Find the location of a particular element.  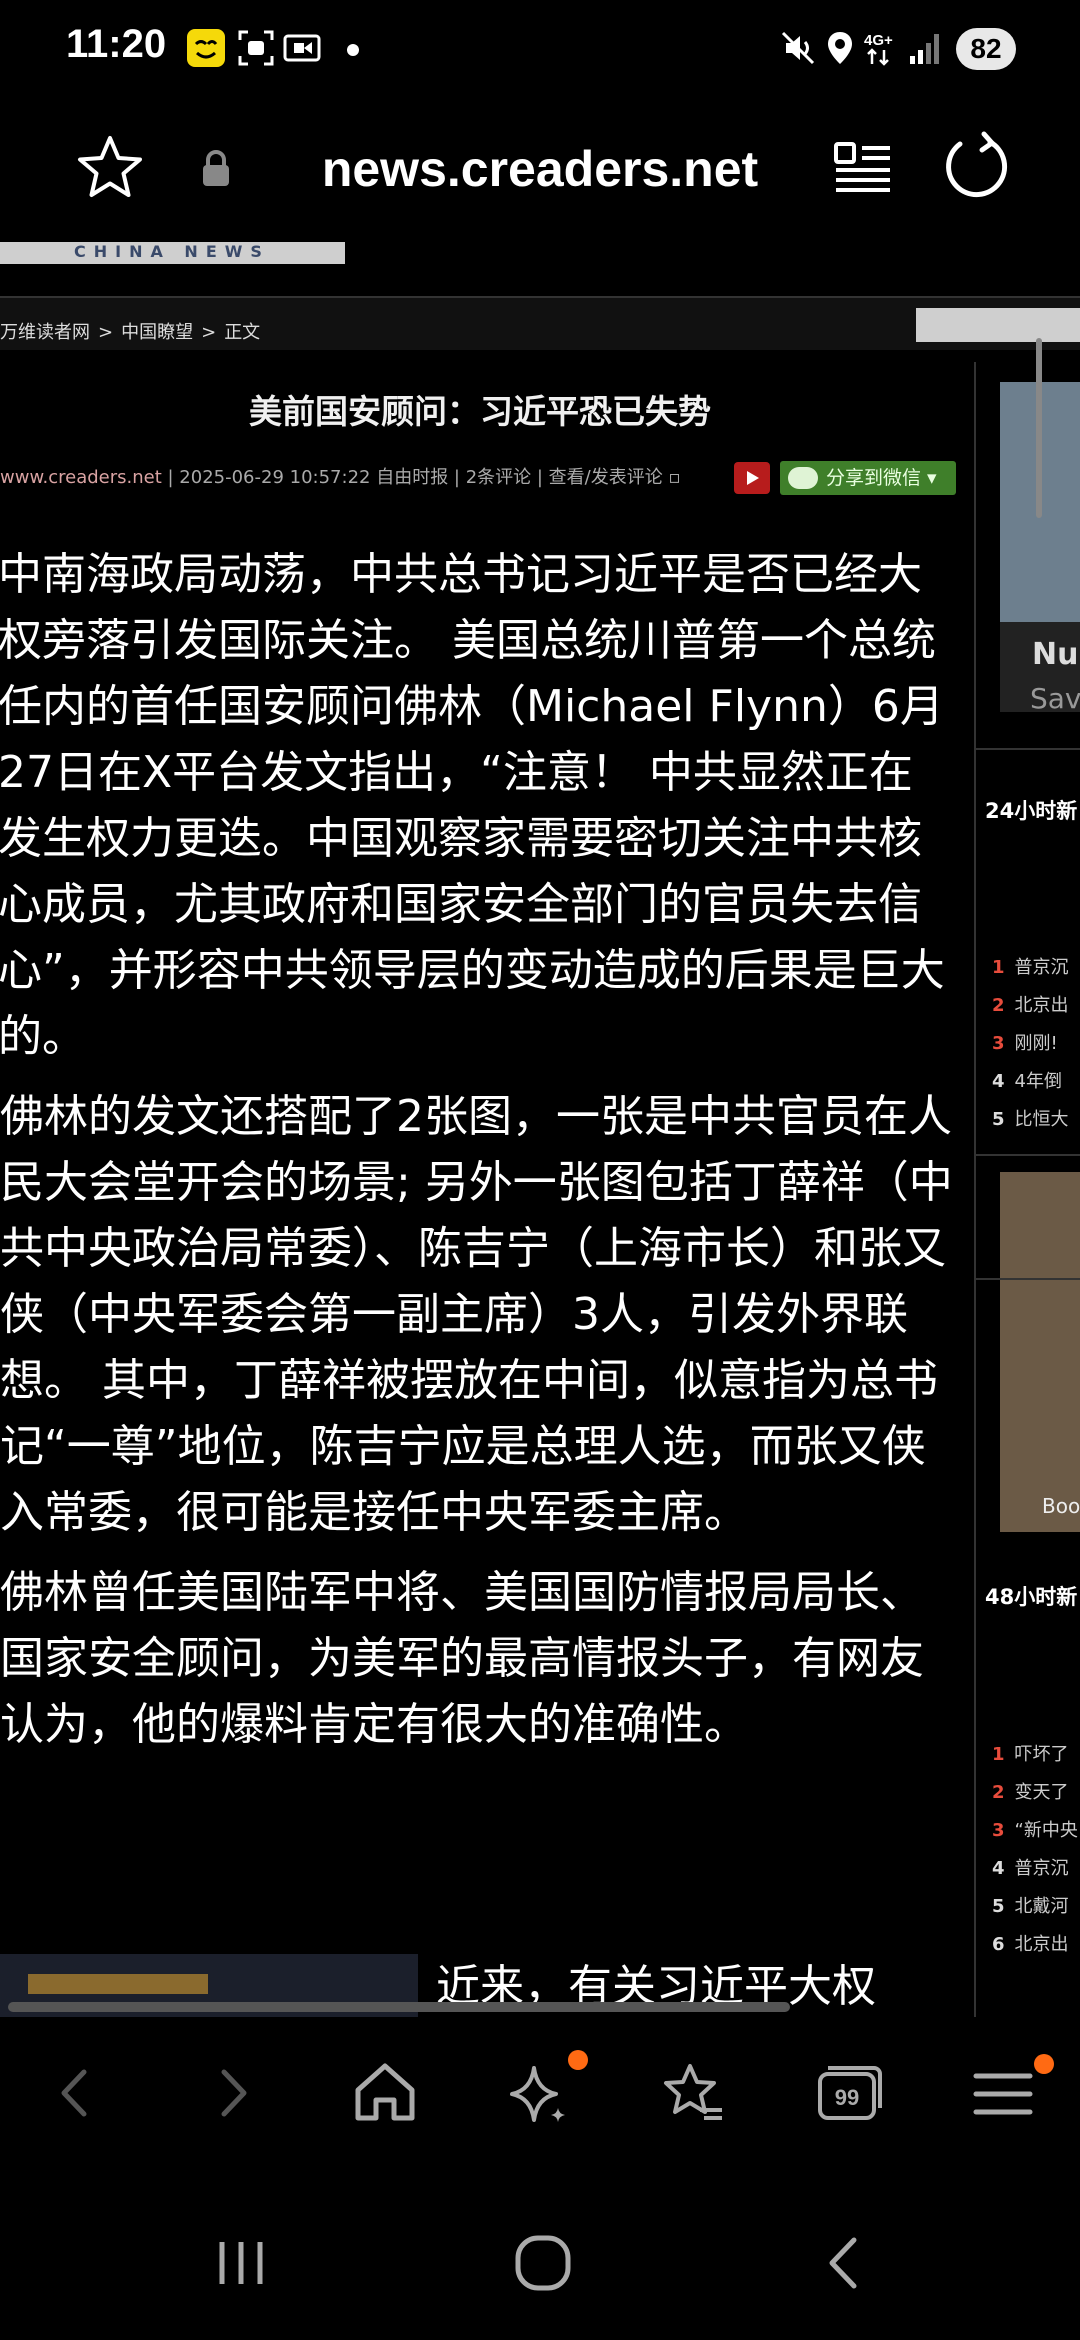

forward-icon is located at coordinates (233, 2093).